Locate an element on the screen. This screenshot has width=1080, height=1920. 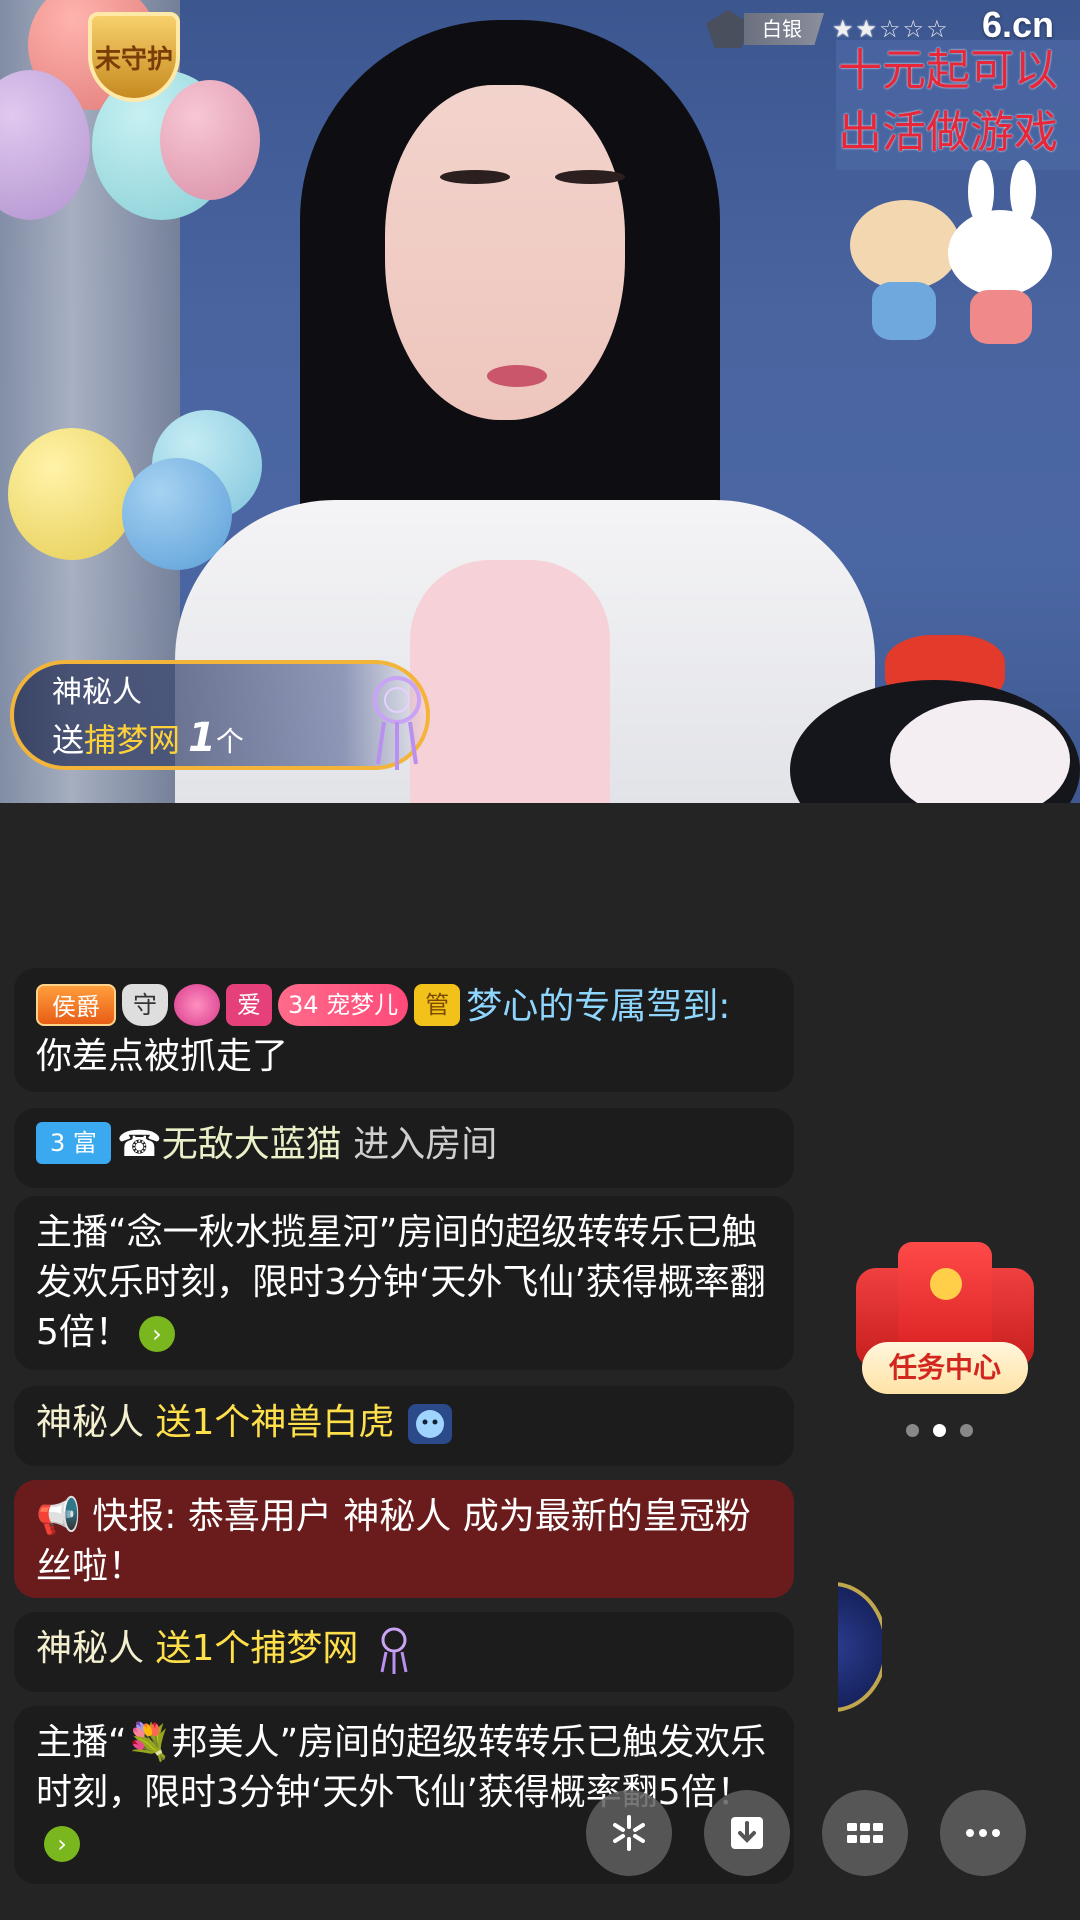
chat-message-enter: 3 富 ☎无敌大蓝猫 进入房间 is located at coordinates (404, 1148).